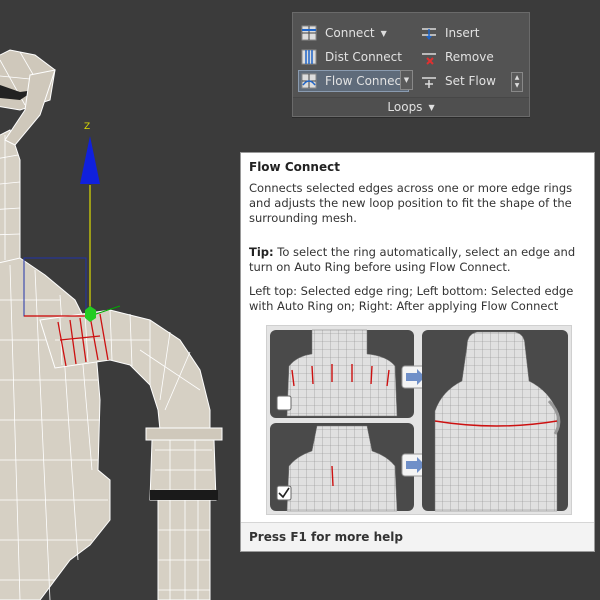 The height and width of the screenshot is (600, 600). What do you see at coordinates (342, 373) in the screenshot?
I see `edge-ring-image` at bounding box center [342, 373].